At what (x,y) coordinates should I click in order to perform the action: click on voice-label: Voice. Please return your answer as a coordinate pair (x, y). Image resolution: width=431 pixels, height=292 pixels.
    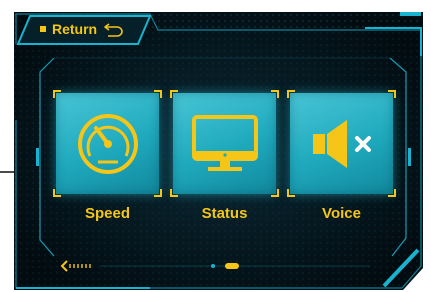
    Looking at the image, I should click on (341, 213).